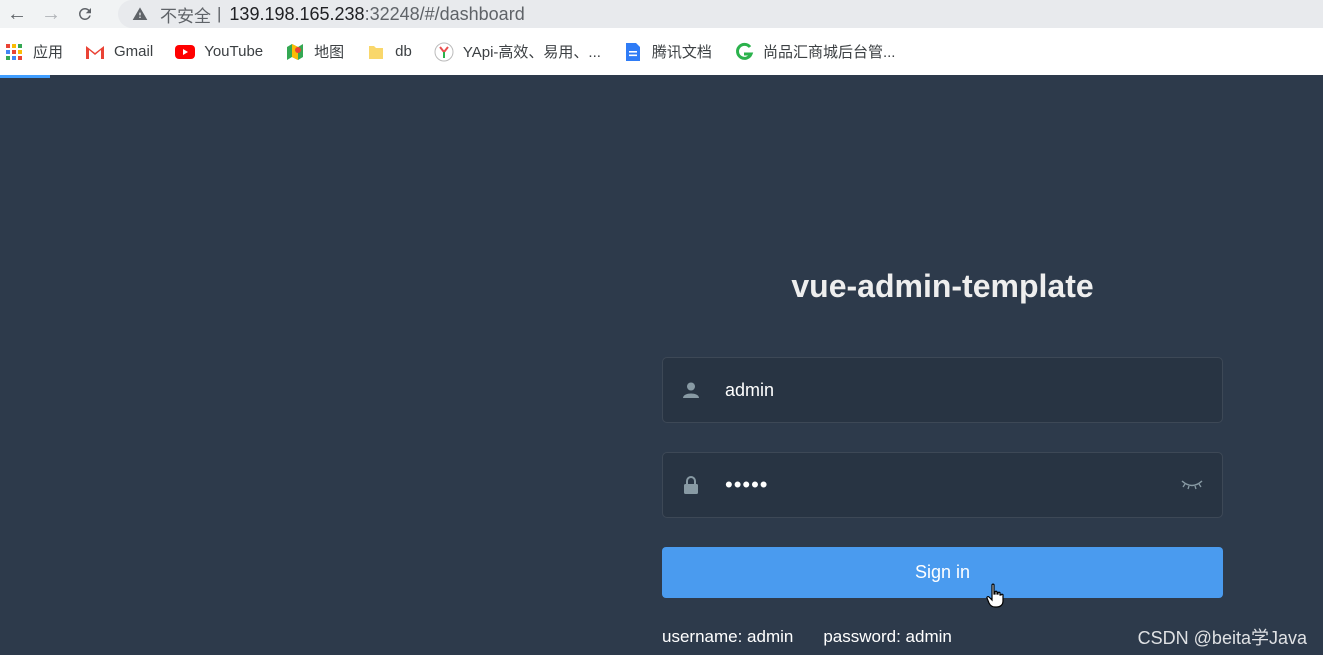  Describe the element at coordinates (185, 52) in the screenshot. I see `youtube-icon` at that location.